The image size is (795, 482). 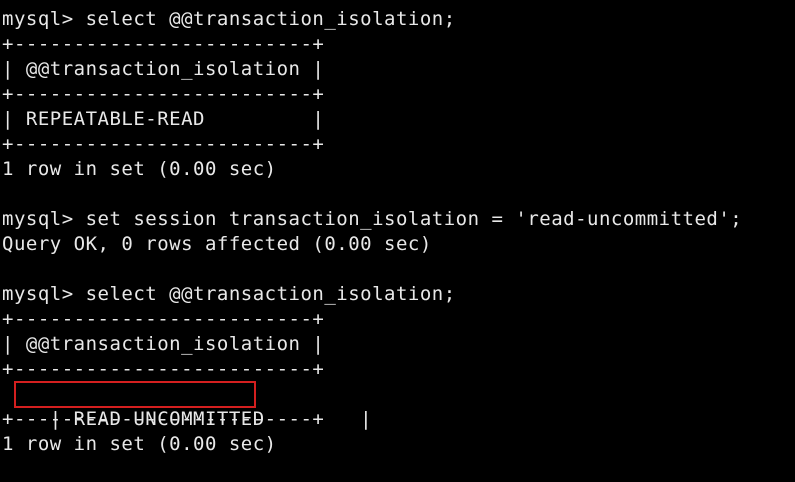 I want to click on prompt-line-select-2: mysql> select @@transaction_isolation;, so click(x=229, y=294).